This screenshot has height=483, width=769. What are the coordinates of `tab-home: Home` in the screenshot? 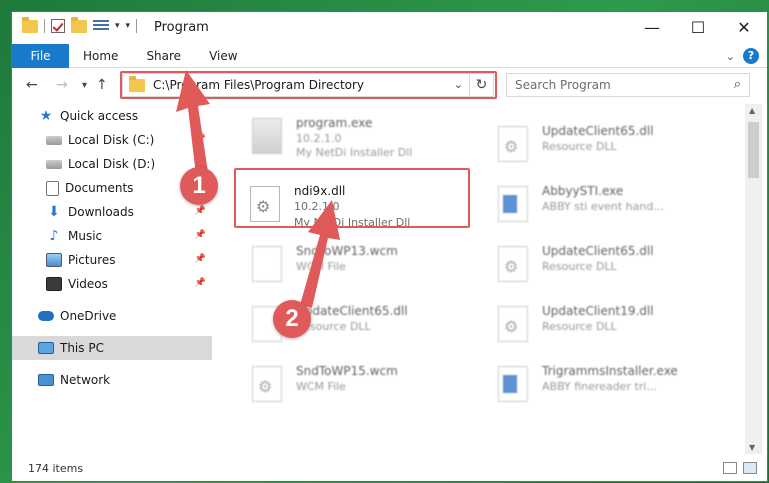 It's located at (100, 56).